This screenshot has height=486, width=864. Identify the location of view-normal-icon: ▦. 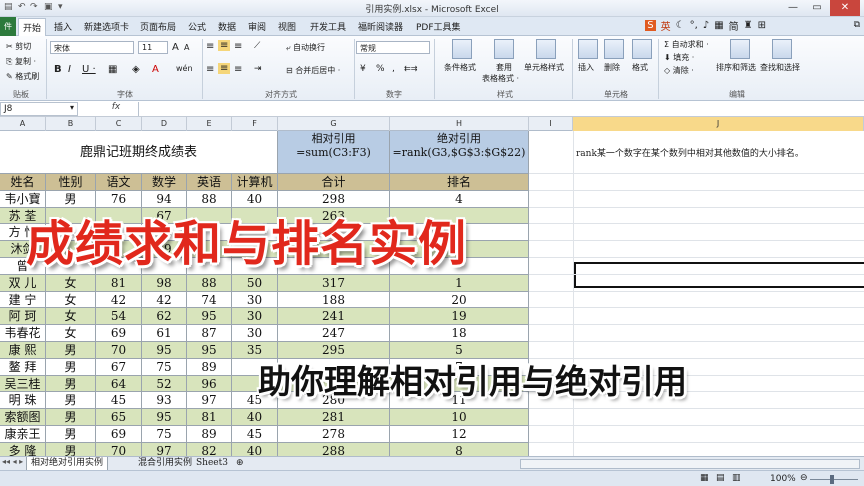
(704, 478).